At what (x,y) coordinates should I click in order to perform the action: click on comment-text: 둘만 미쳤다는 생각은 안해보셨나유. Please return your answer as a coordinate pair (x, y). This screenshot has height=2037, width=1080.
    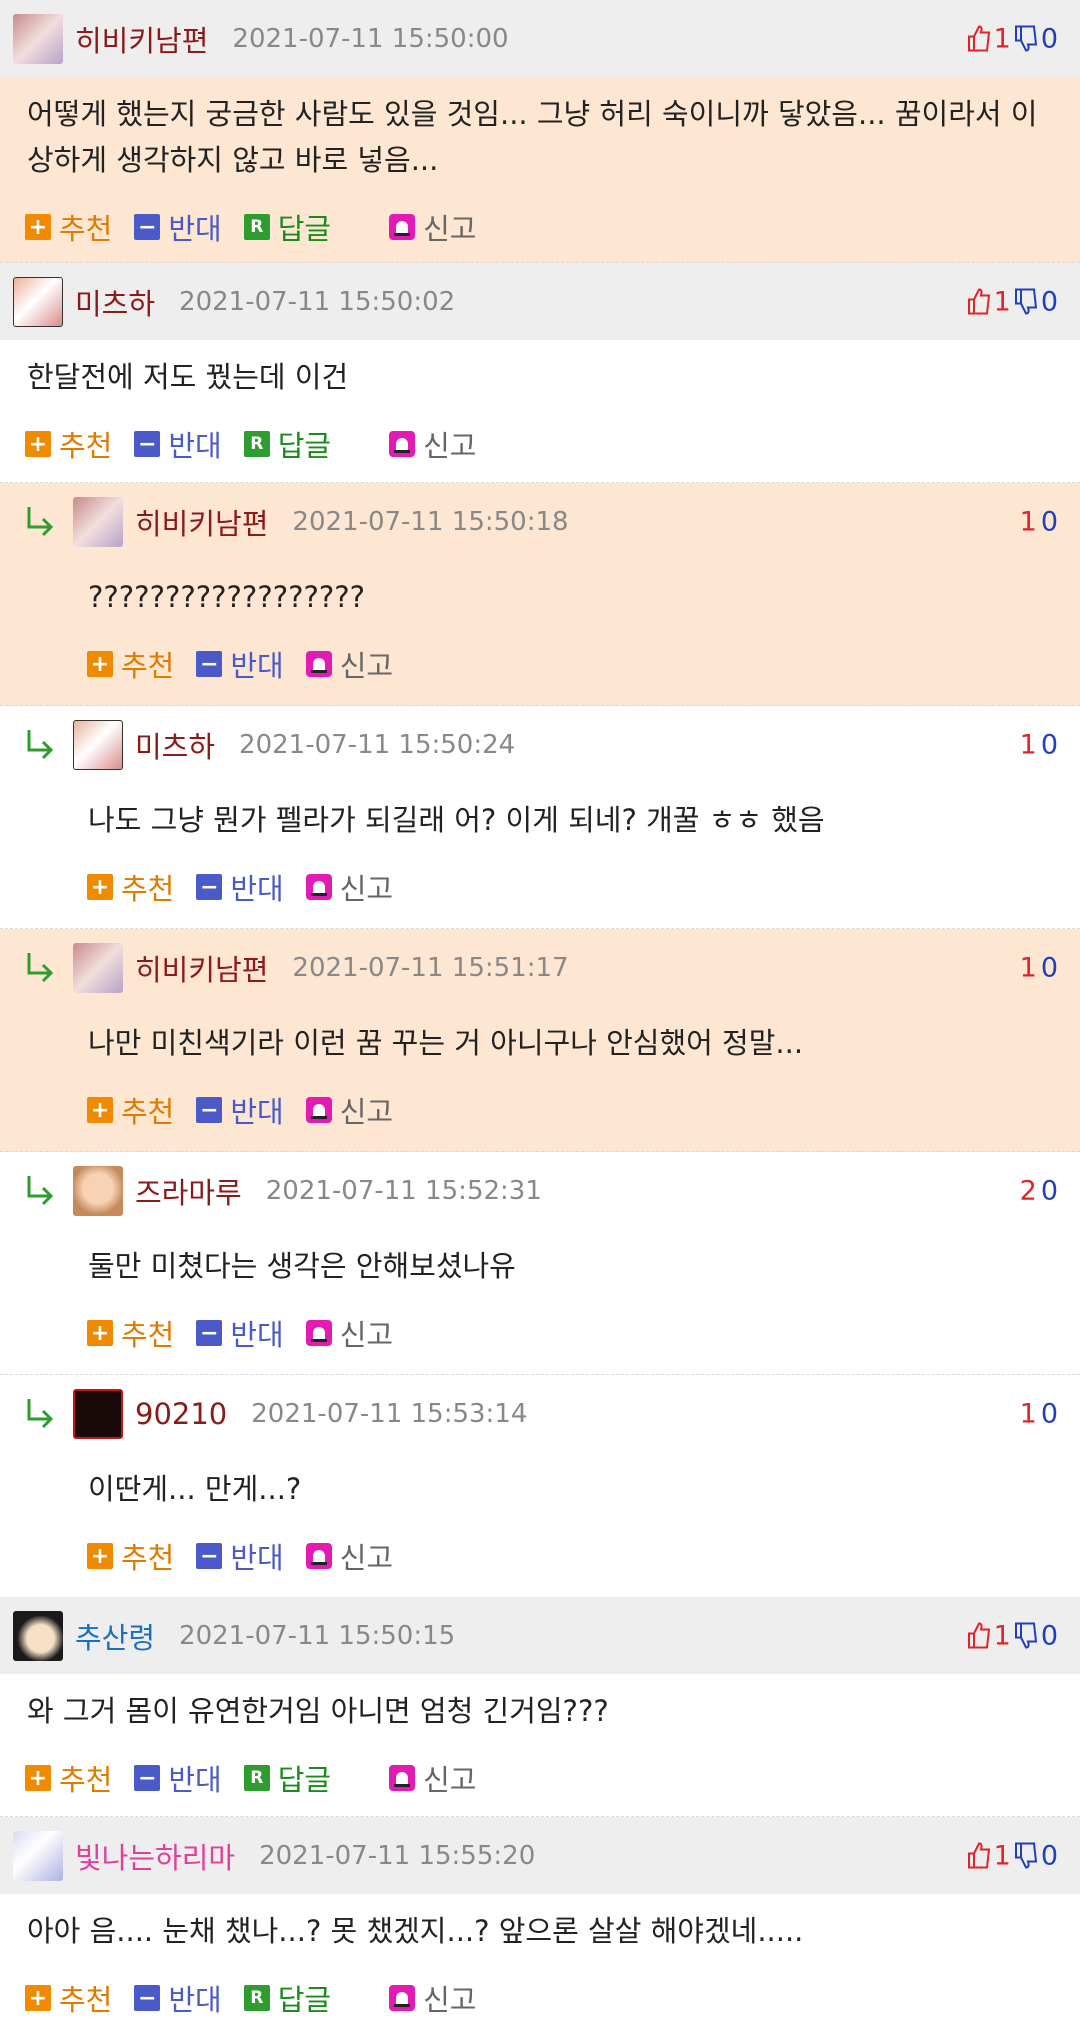
    Looking at the image, I should click on (302, 1266).